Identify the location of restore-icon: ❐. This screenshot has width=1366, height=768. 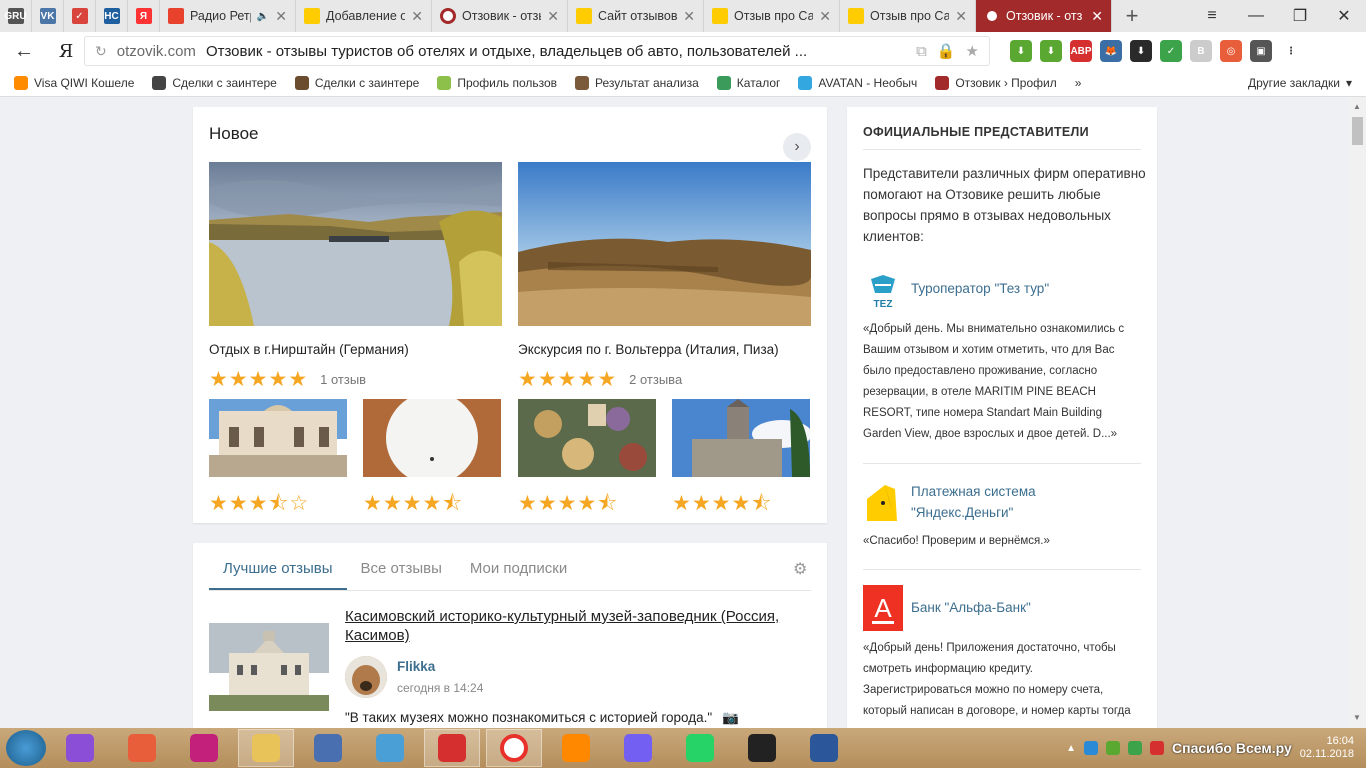
(1300, 16).